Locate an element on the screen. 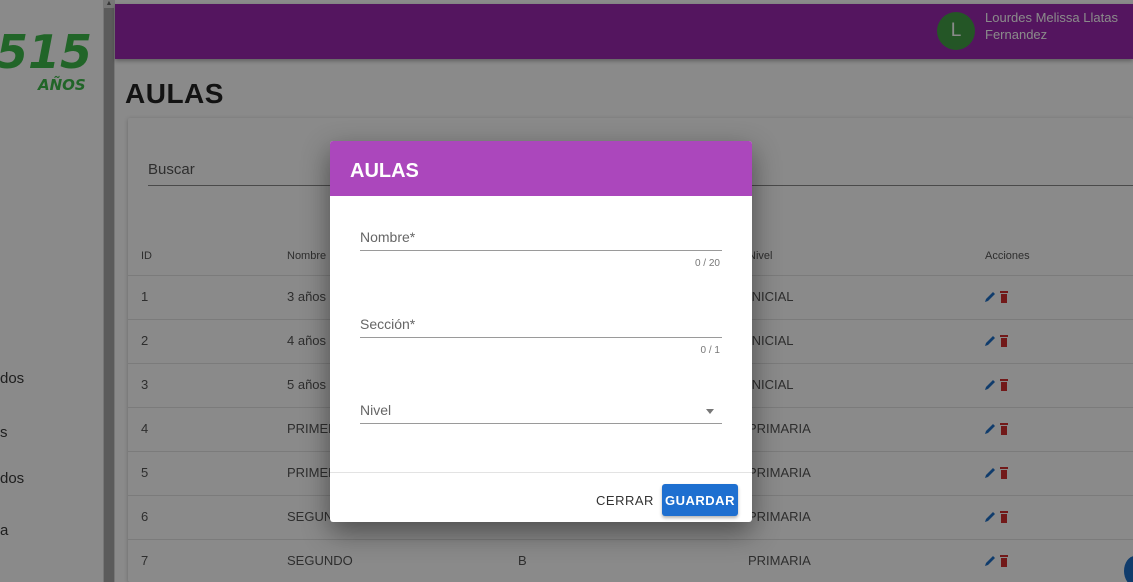 The height and width of the screenshot is (582, 1133). nombre-label: Nombre* is located at coordinates (388, 237).